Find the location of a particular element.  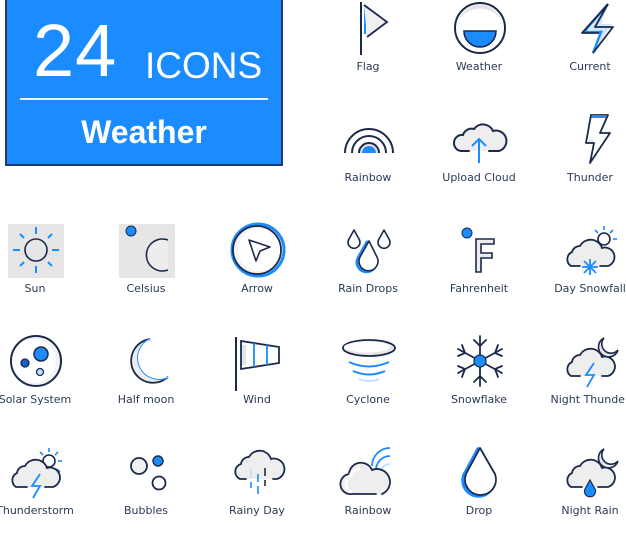

flag-icon is located at coordinates (374, 28).